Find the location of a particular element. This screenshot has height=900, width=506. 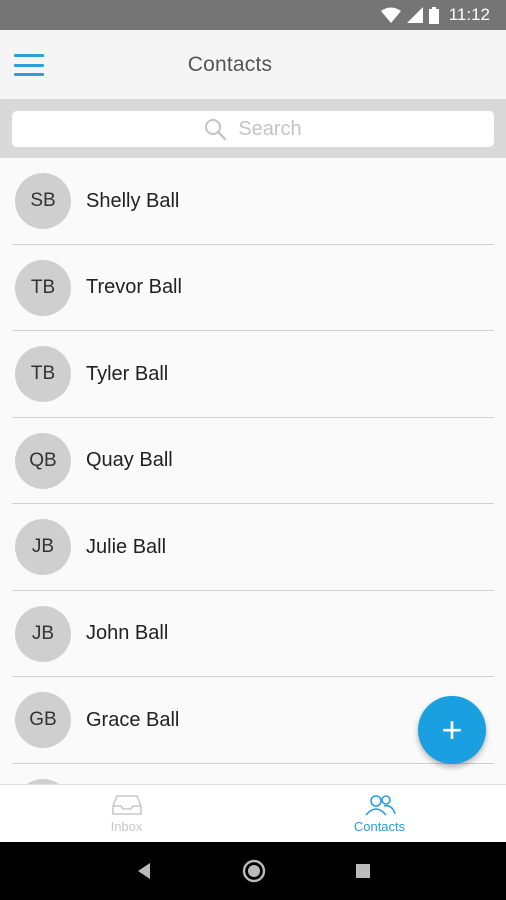

system-nav-bar is located at coordinates (253, 871).